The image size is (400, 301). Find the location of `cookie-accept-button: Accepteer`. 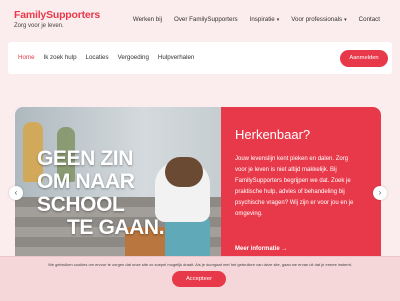

cookie-accept-button: Accepteer is located at coordinates (199, 279).